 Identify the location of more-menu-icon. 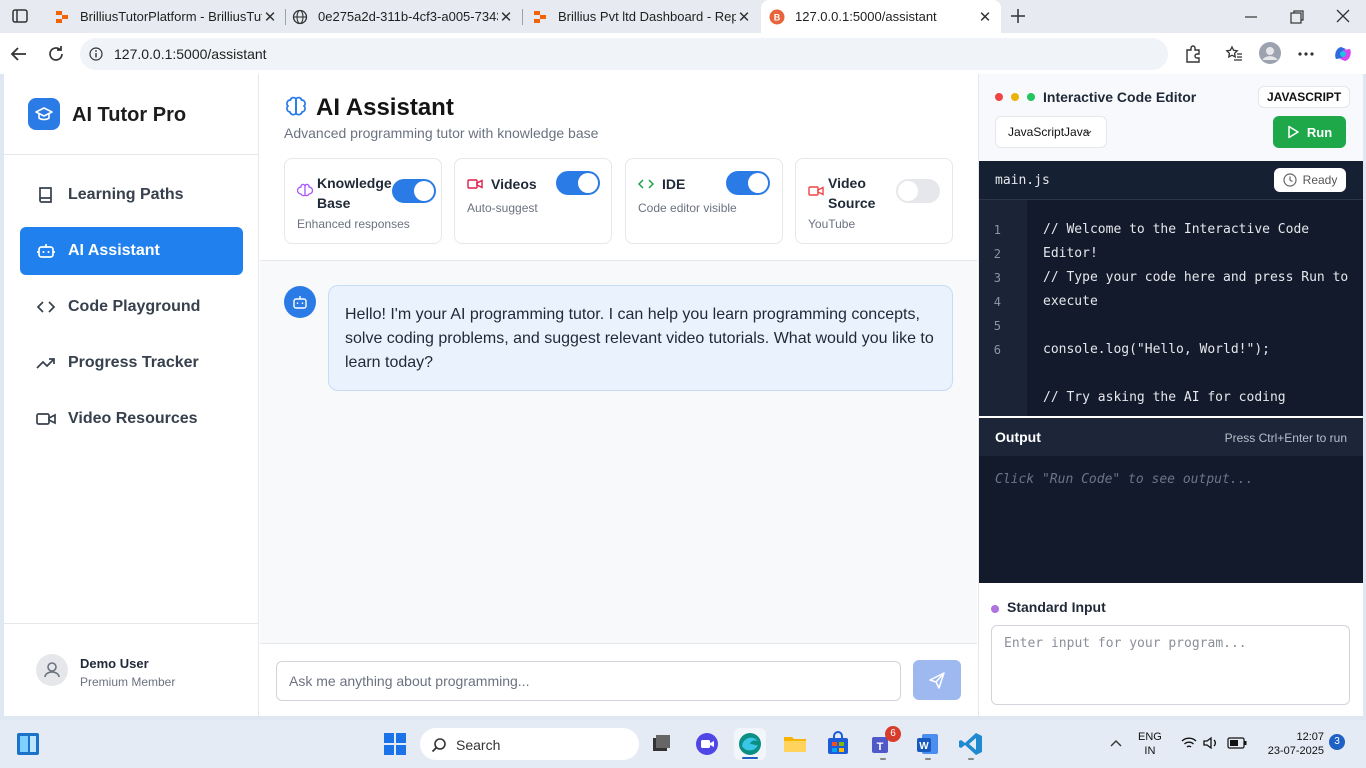
(1306, 54).